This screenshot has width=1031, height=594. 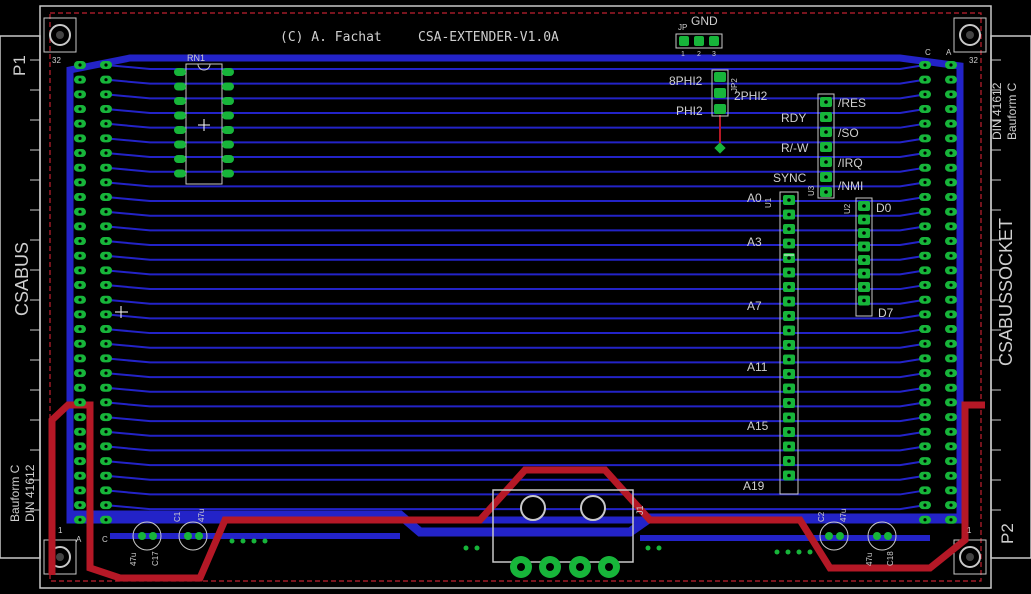 What do you see at coordinates (851, 186) in the screenshot?
I see `ctrl-nmi-label: /NMI` at bounding box center [851, 186].